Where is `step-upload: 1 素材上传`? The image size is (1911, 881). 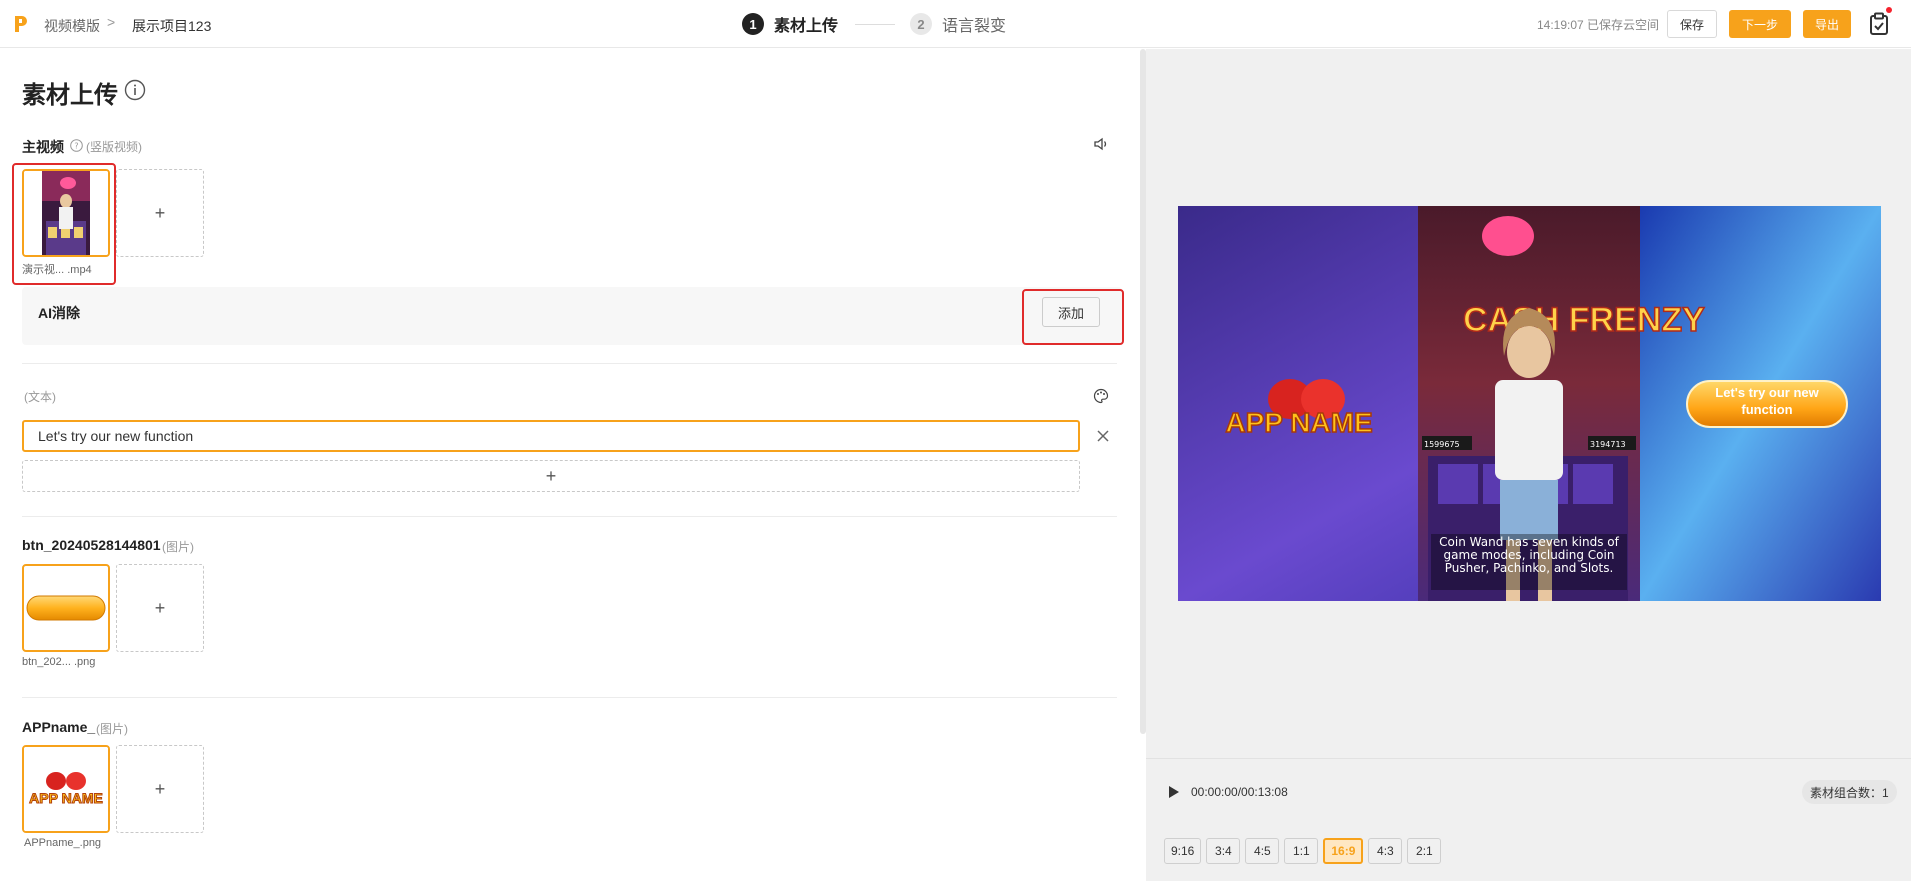
step-upload: 1 素材上传 is located at coordinates (790, 24).